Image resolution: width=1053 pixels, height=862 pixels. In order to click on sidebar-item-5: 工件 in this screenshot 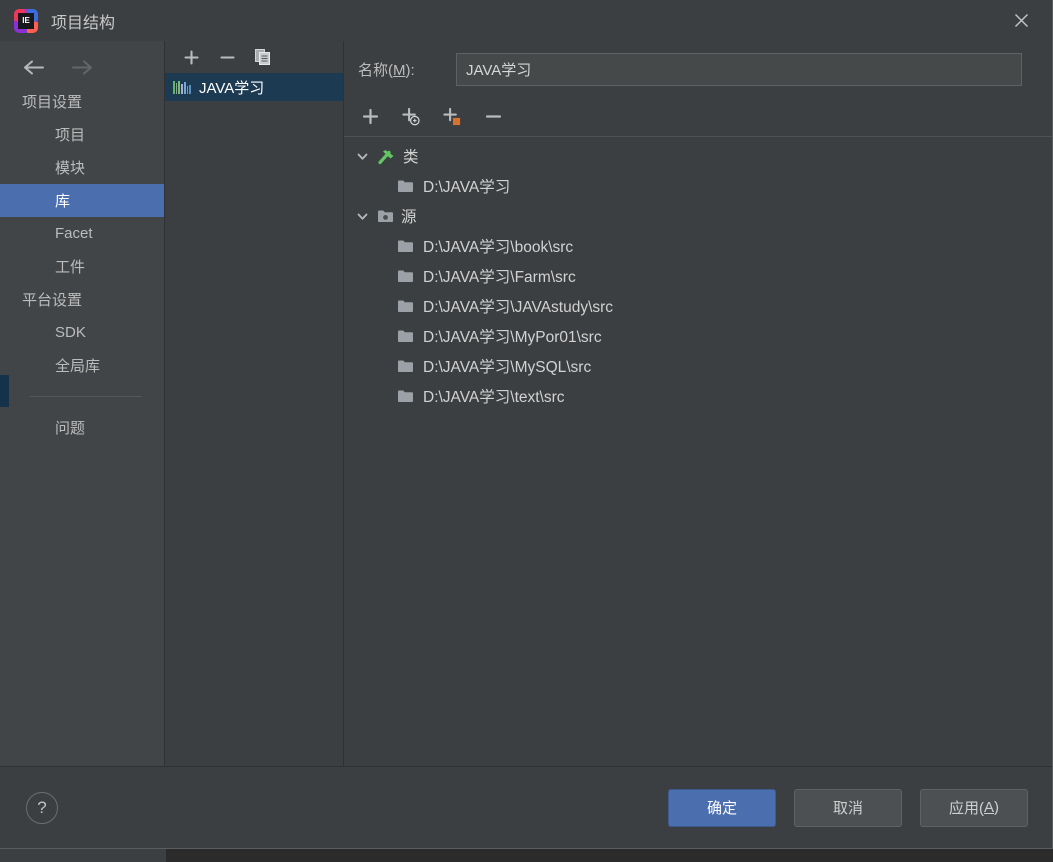, I will do `click(82, 266)`.